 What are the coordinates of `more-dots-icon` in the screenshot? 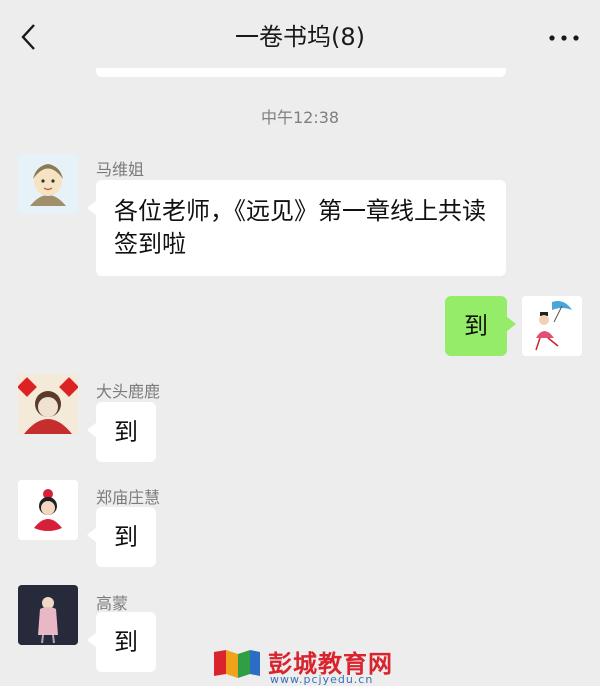 It's located at (564, 38).